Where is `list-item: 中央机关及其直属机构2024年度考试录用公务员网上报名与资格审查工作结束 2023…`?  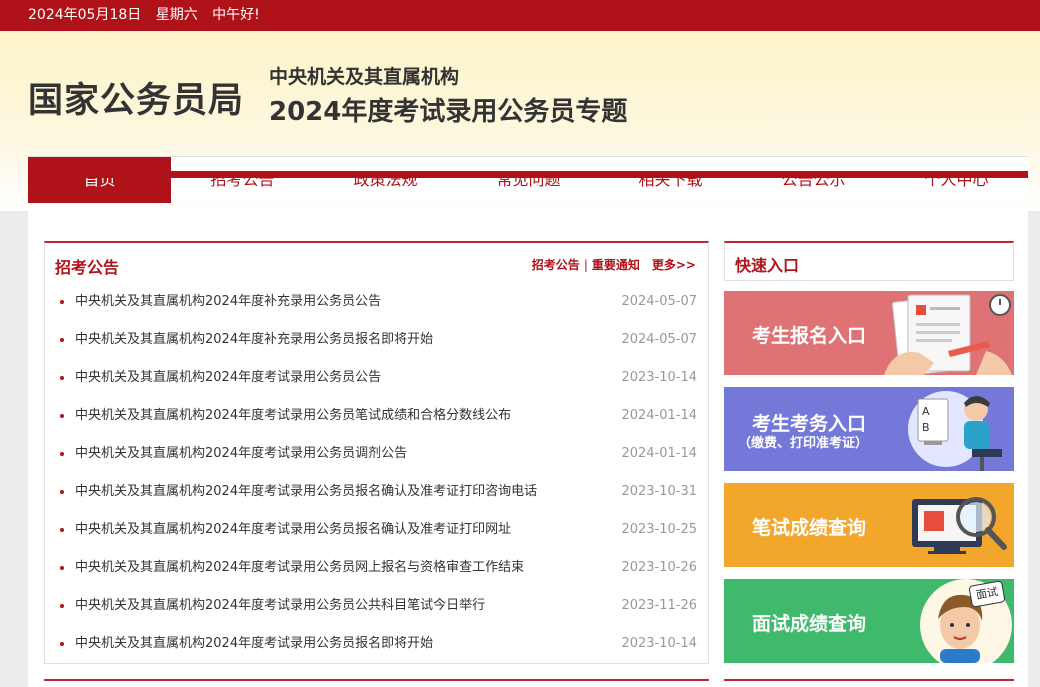 list-item: 中央机关及其直属机构2024年度考试录用公务员网上报名与资格审查工作结束 2023… is located at coordinates (376, 568).